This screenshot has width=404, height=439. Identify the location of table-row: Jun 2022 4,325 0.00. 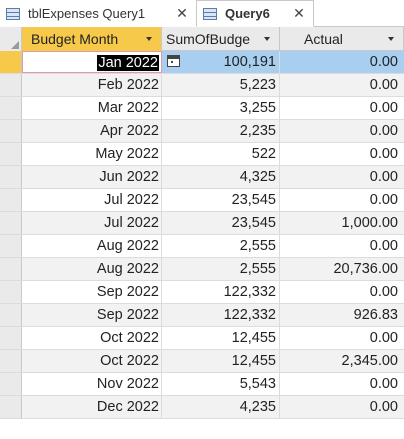
(202, 177).